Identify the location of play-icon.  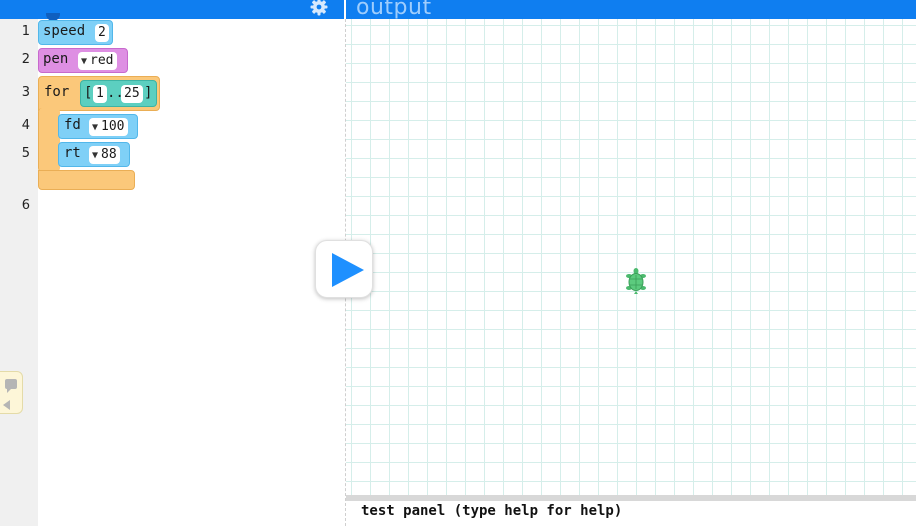
(348, 270).